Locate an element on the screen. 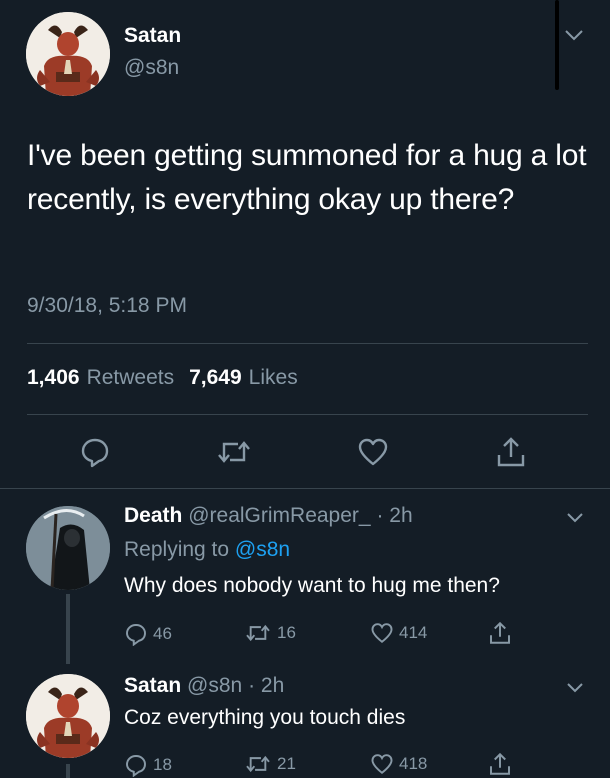 Image resolution: width=610 pixels, height=778 pixels. reply-button is located at coordinates (95, 452).